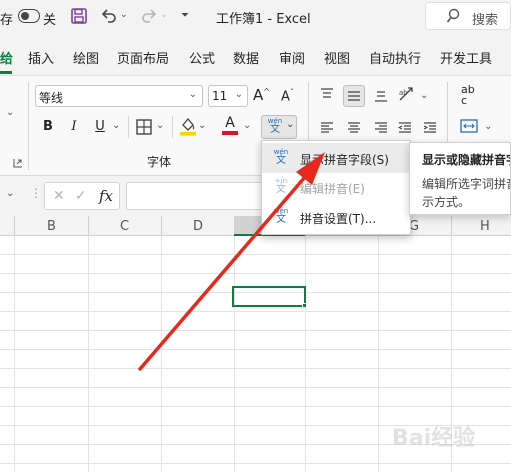 This screenshot has height=472, width=511. I want to click on watermark: Bai经验, so click(434, 438).